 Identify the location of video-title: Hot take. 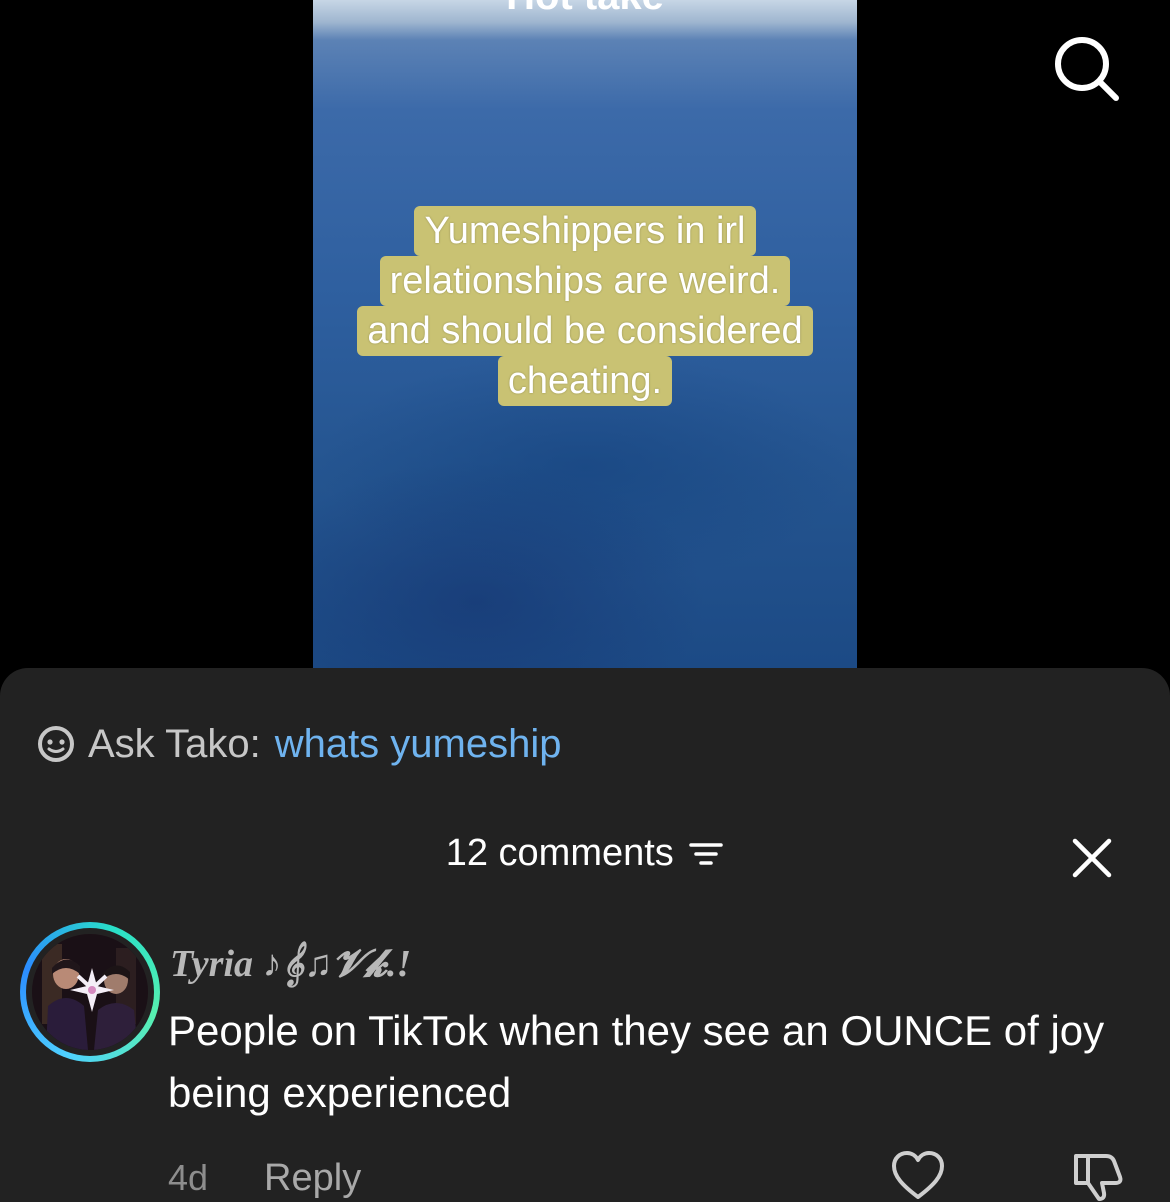
(585, 9).